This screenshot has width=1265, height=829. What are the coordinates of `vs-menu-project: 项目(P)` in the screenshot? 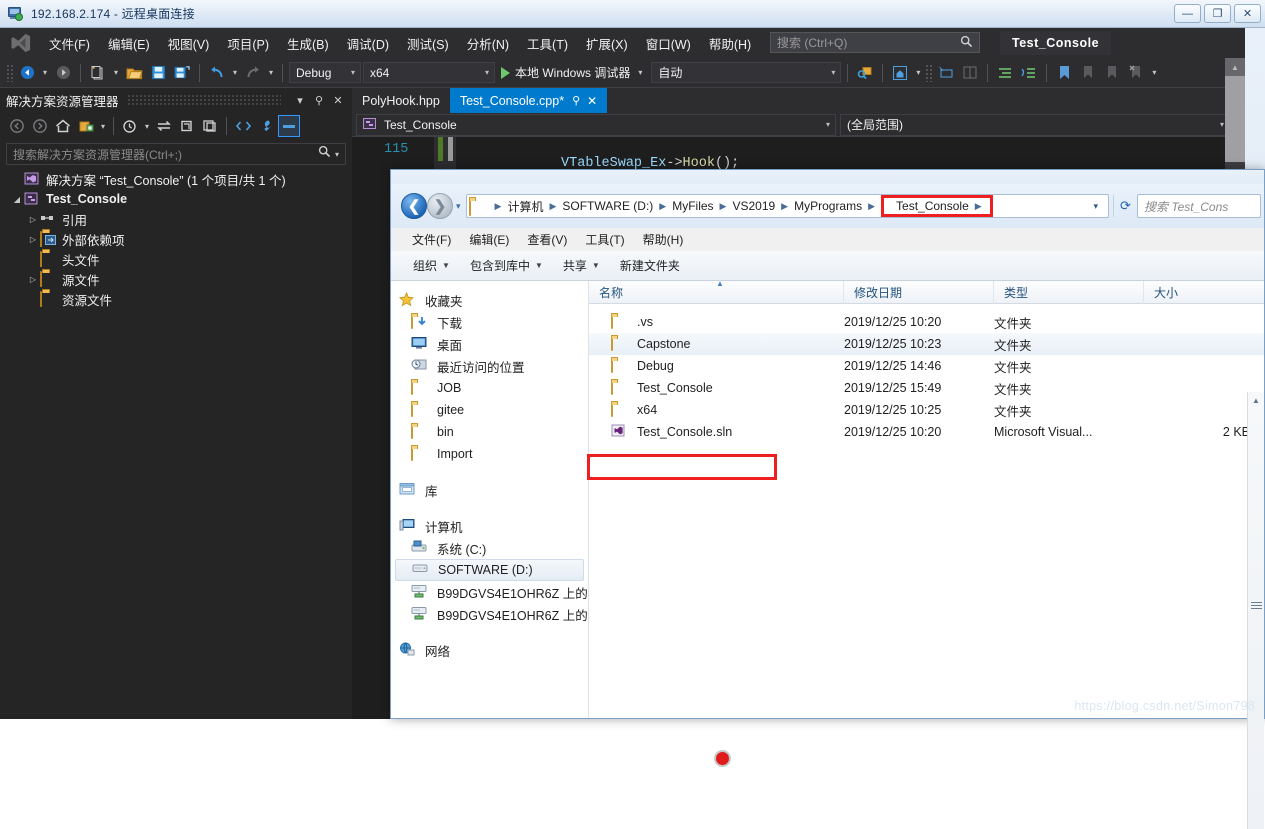 It's located at (248, 43).